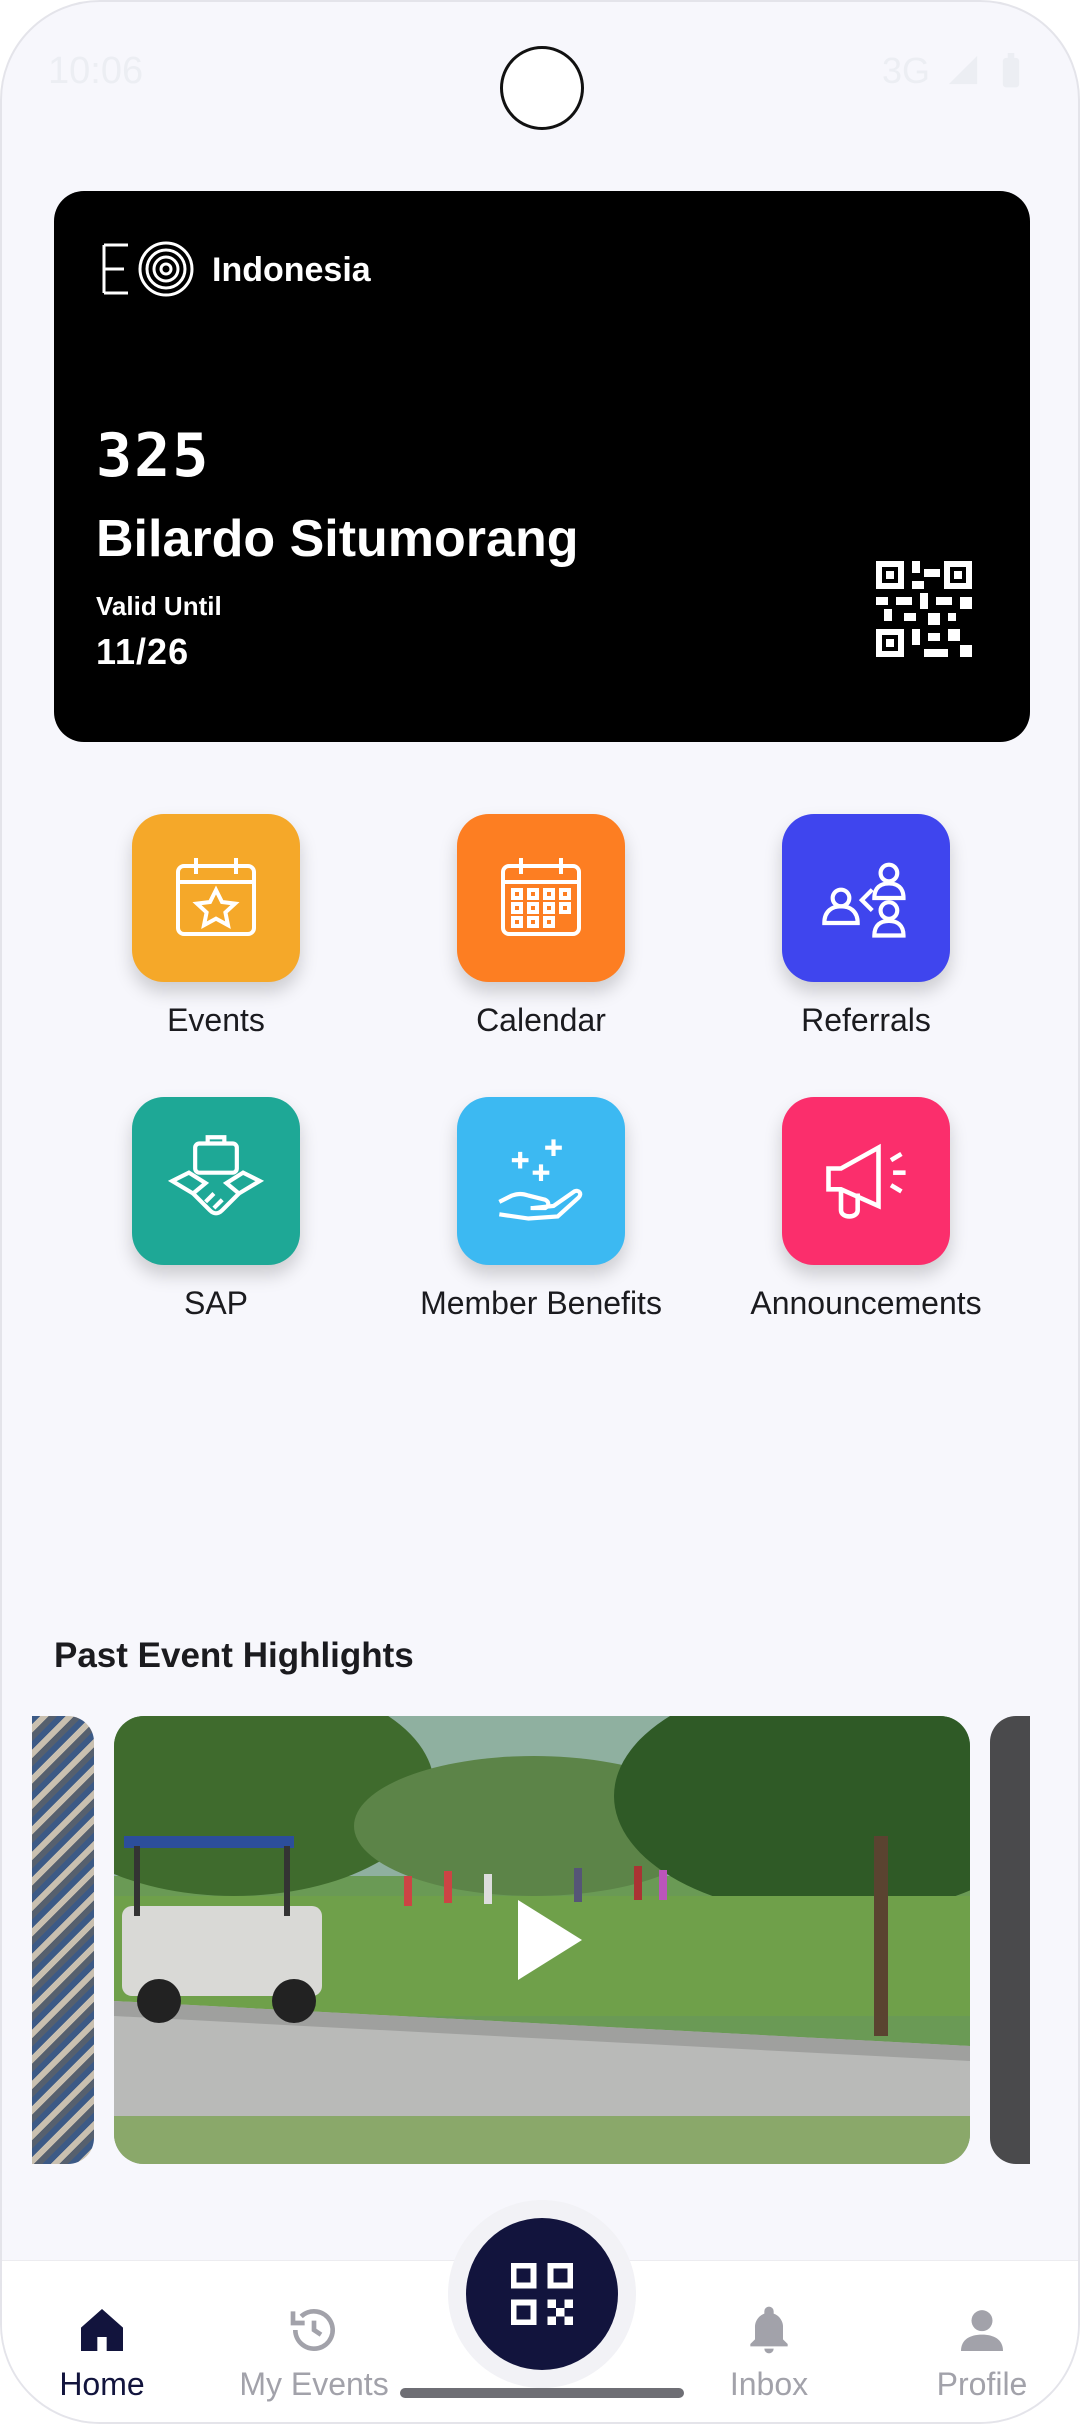 This screenshot has height=2424, width=1080. What do you see at coordinates (980, 2352) in the screenshot?
I see `nav-profile: Profile` at bounding box center [980, 2352].